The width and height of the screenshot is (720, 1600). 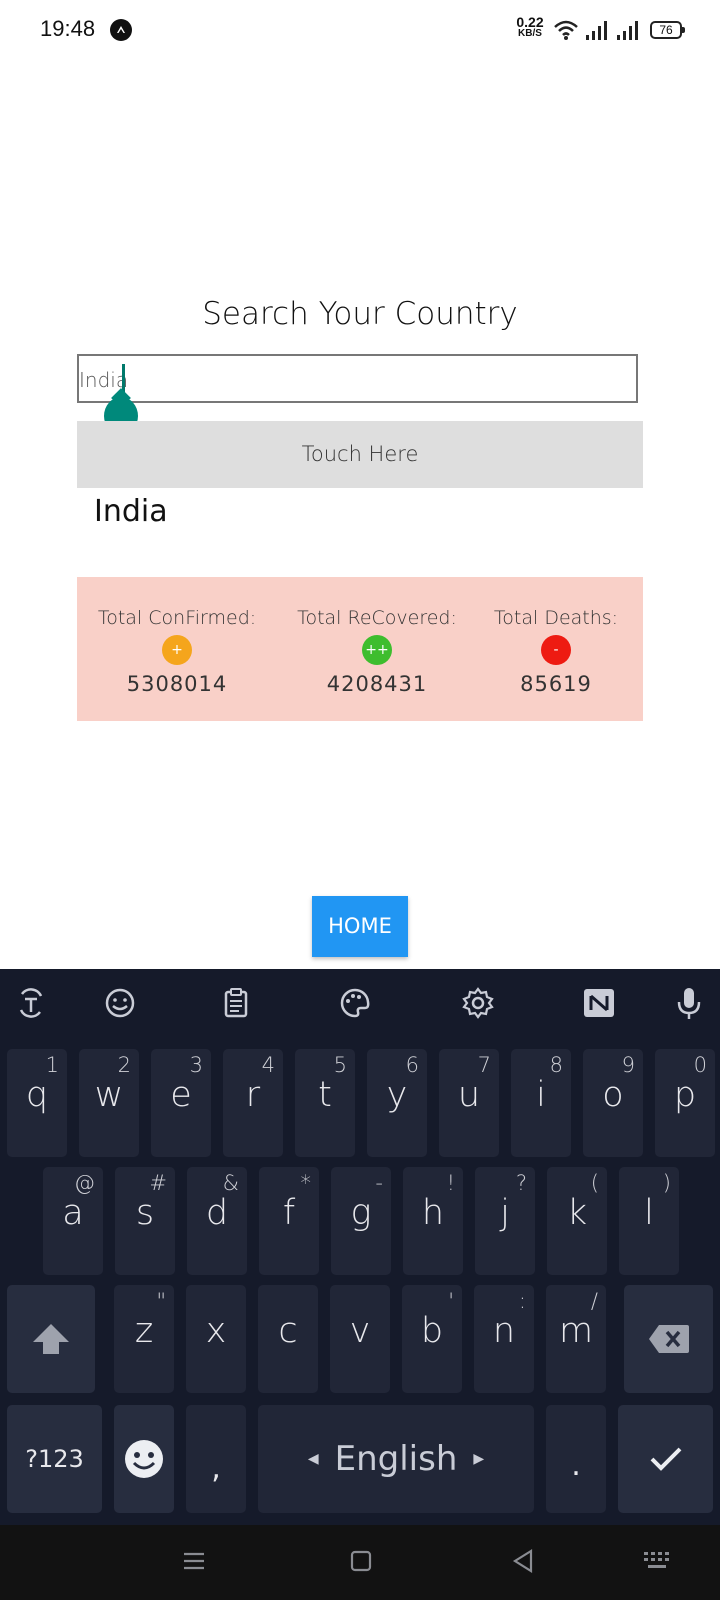 What do you see at coordinates (666, 1183) in the screenshot?
I see `key-hint: )` at bounding box center [666, 1183].